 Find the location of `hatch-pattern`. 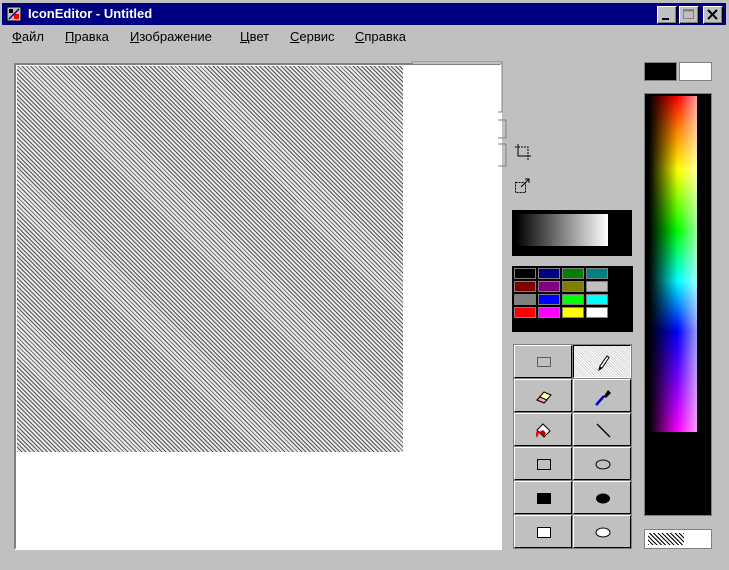

hatch-pattern is located at coordinates (666, 539).